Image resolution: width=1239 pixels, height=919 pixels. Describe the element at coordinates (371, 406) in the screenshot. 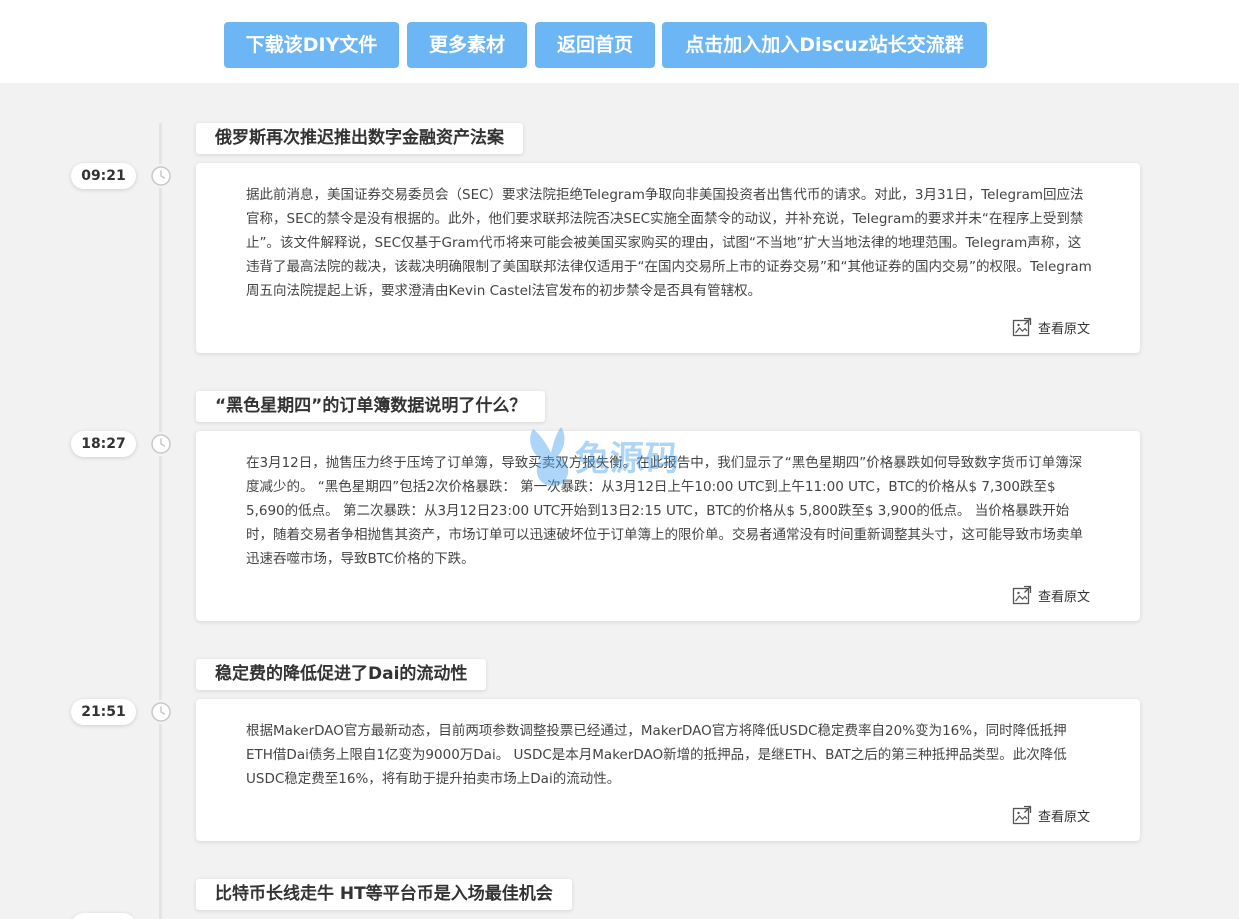

I see `entry-title: “黑色星期四”的订单簿数据说明了什么？` at that location.